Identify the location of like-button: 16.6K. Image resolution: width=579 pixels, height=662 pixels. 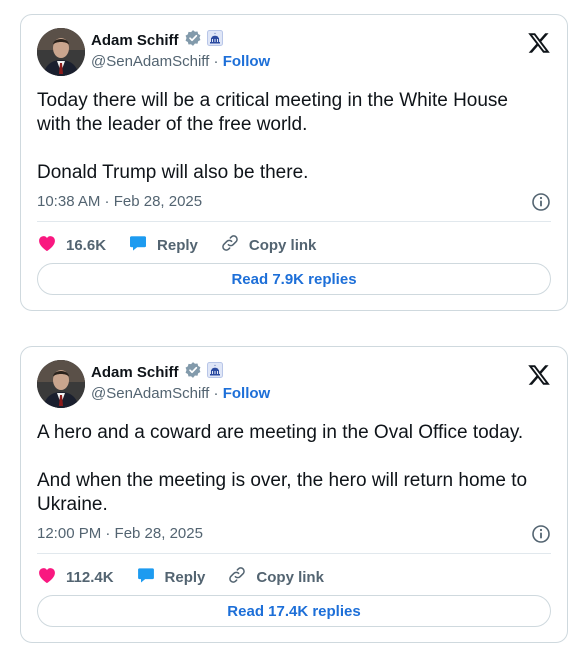
(71, 245).